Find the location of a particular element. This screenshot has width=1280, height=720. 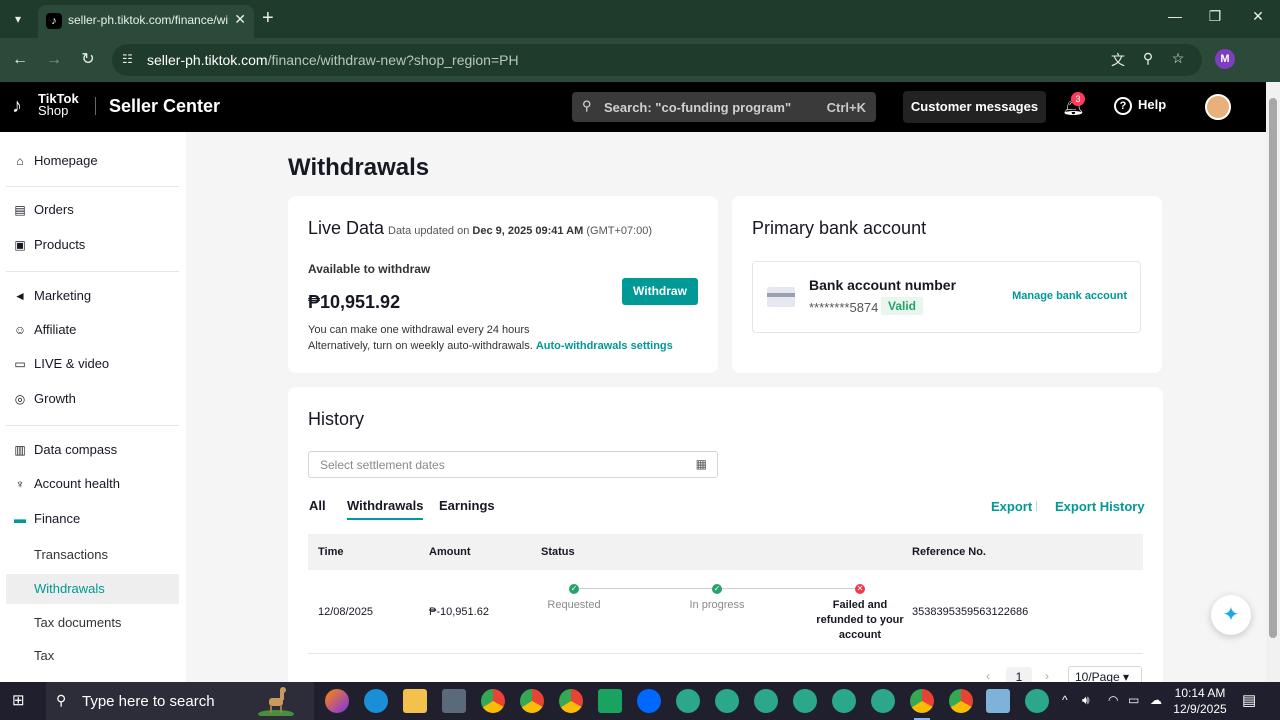

taskbar-clock: 10:14 AM 12/9/2025 is located at coordinates (1200, 701).